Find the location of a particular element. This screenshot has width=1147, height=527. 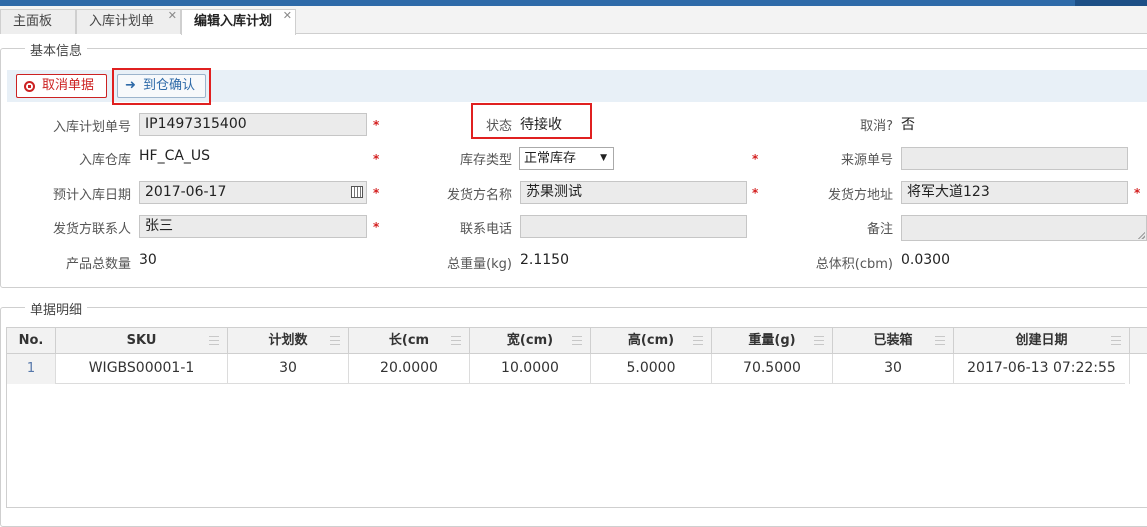

phone-label: 联系电话 is located at coordinates (485, 229).